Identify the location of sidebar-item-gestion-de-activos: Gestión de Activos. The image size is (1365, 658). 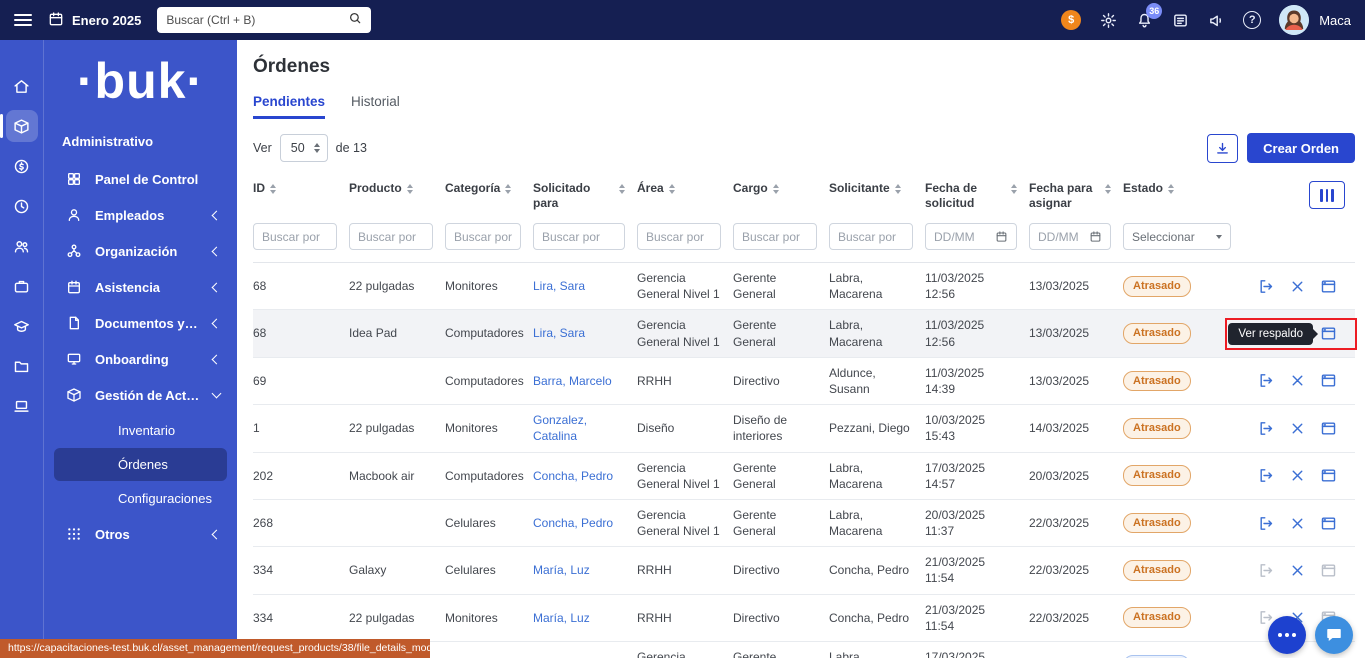
(140, 395).